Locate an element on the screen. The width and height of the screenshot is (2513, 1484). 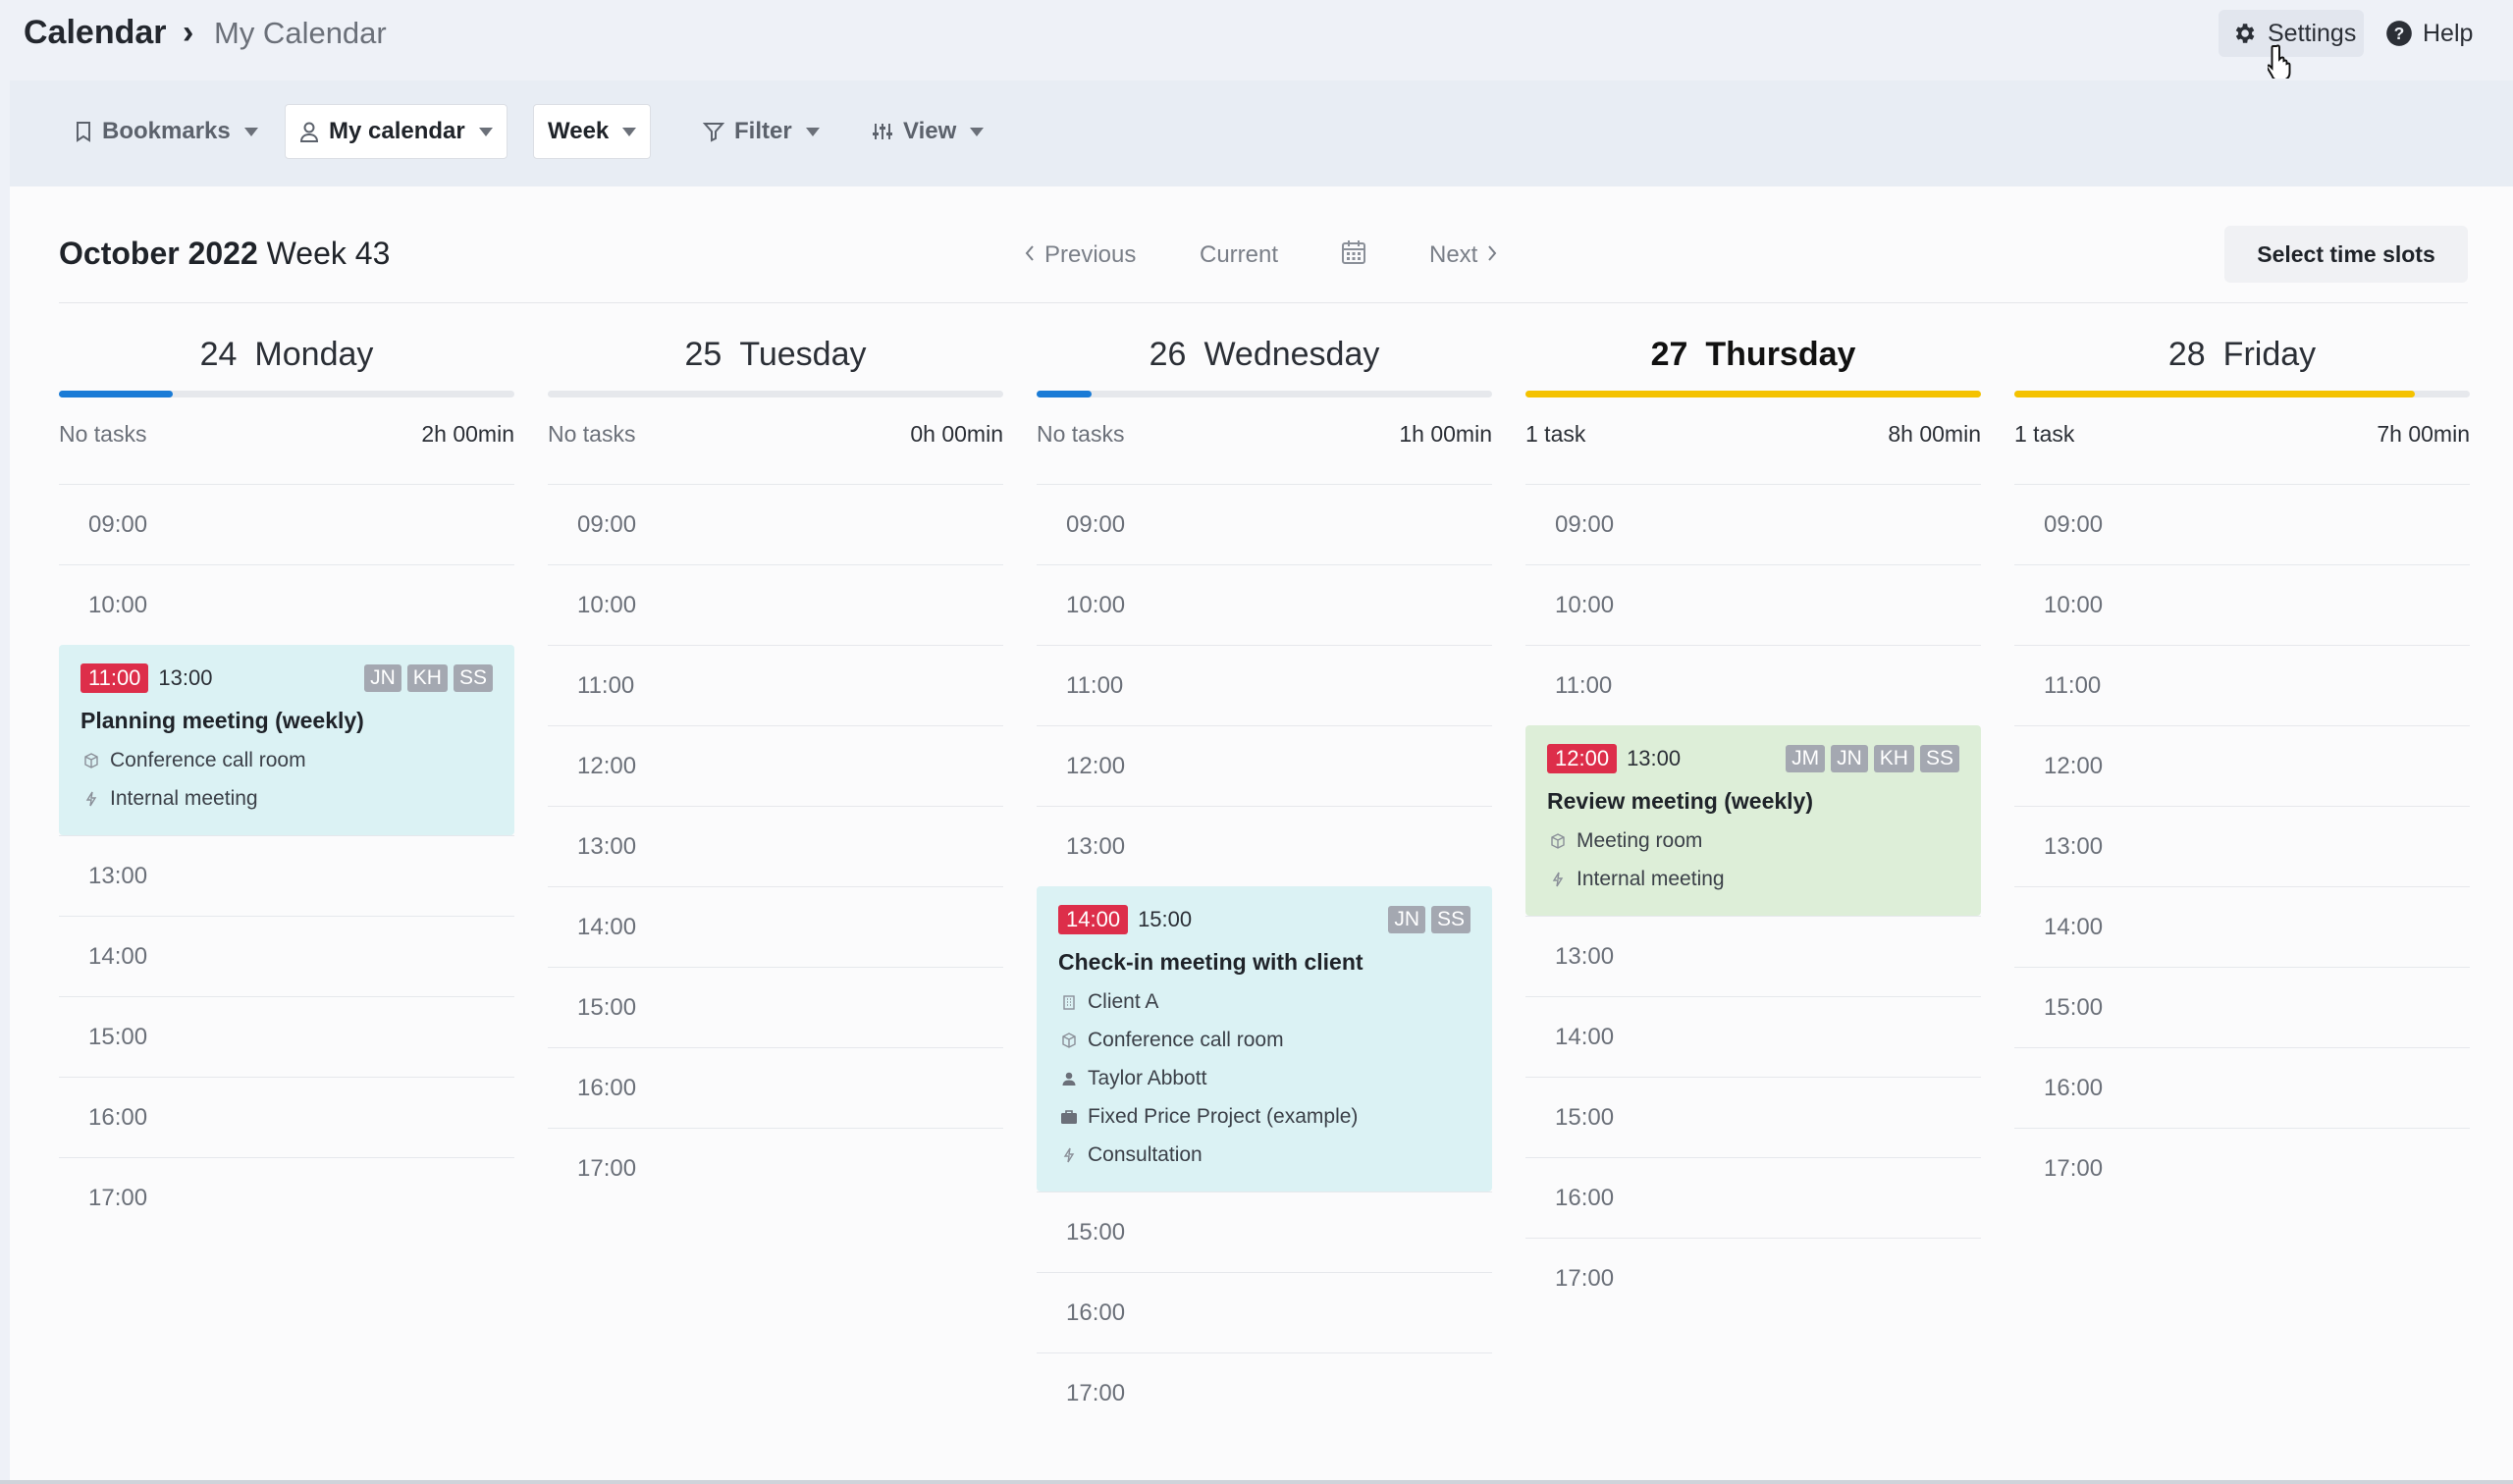
attendee-badge: KH is located at coordinates (427, 678).